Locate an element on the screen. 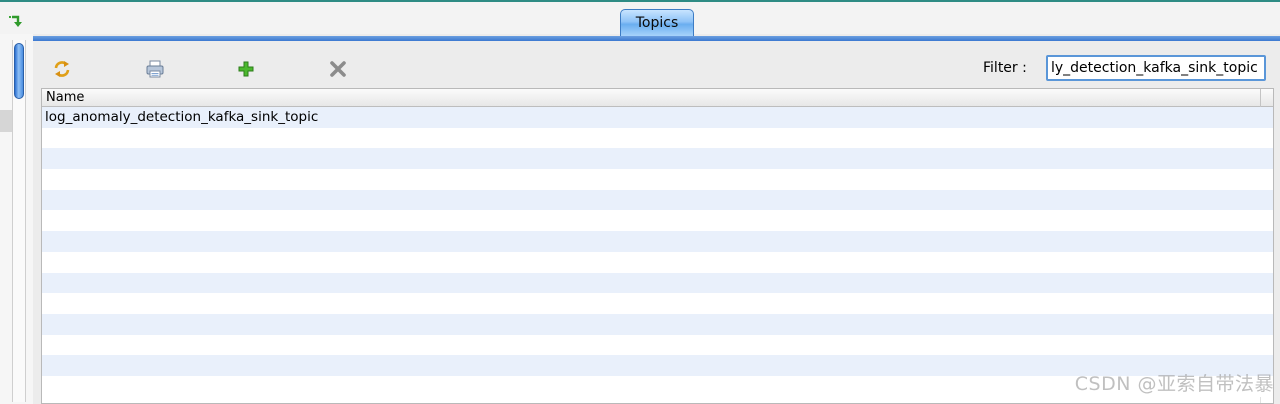 The image size is (1280, 404). refresh-icon is located at coordinates (62, 69).